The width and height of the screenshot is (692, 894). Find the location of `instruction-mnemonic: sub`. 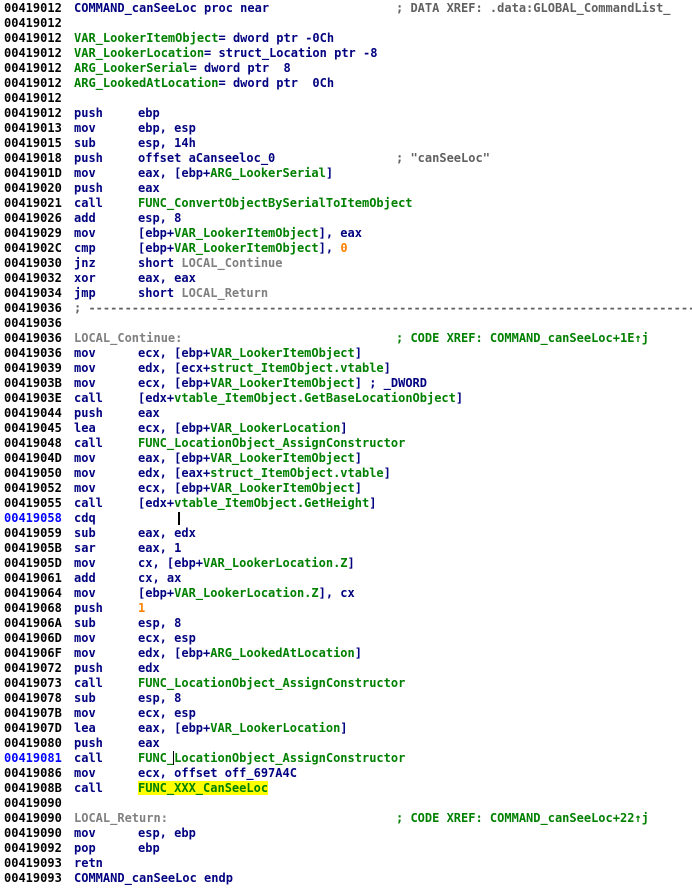

instruction-mnemonic: sub is located at coordinates (85, 623).